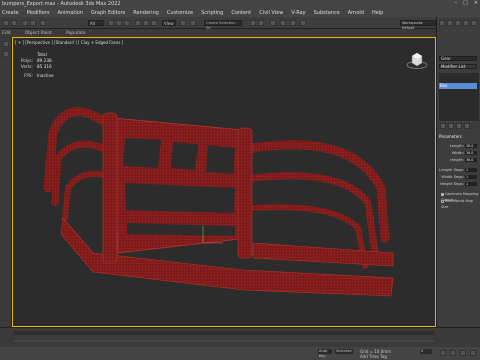  What do you see at coordinates (356, 13) in the screenshot?
I see `menu-arnold: Arnold` at bounding box center [356, 13].